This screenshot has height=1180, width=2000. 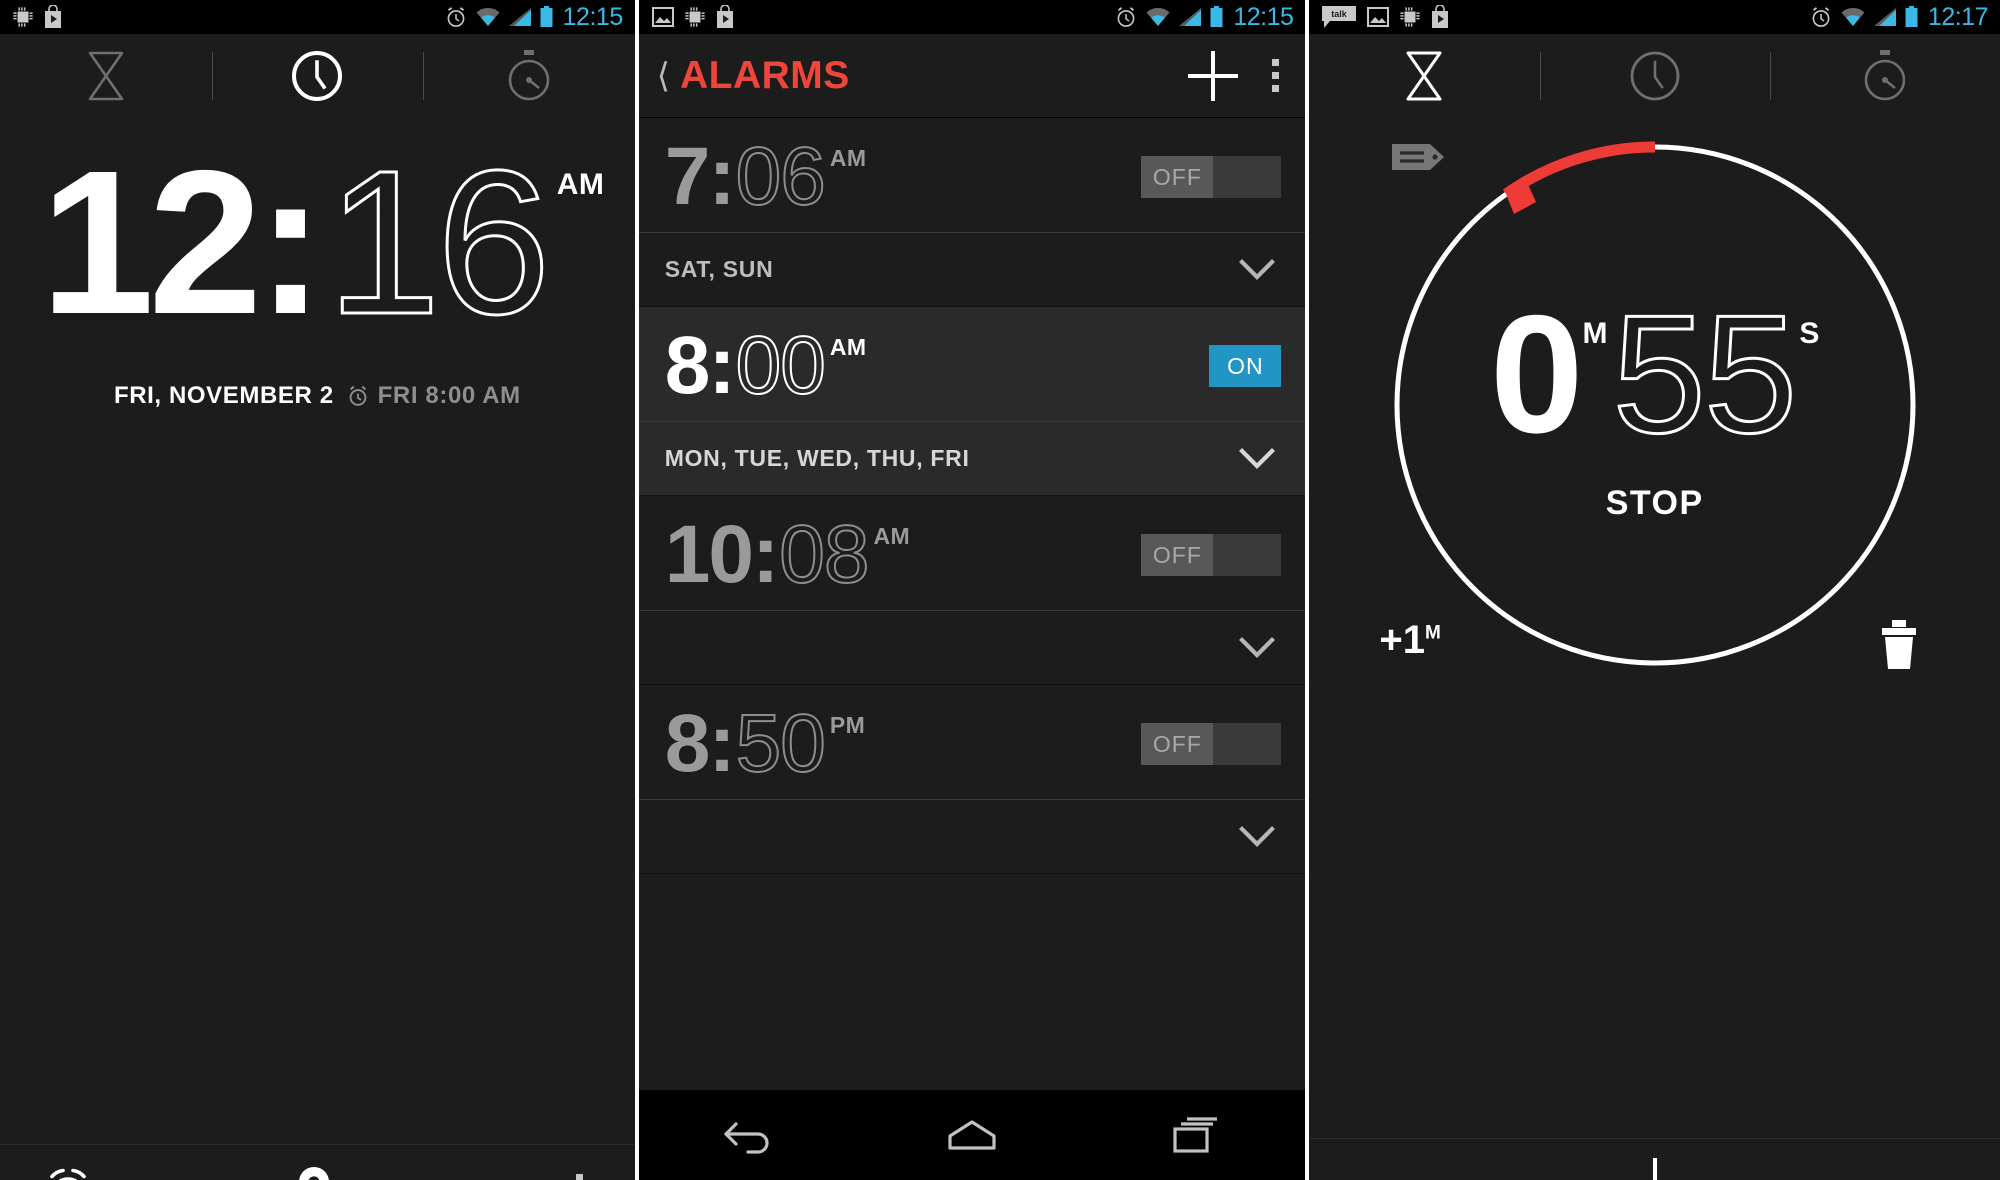 I want to click on alarms-button, so click(x=112, y=1172).